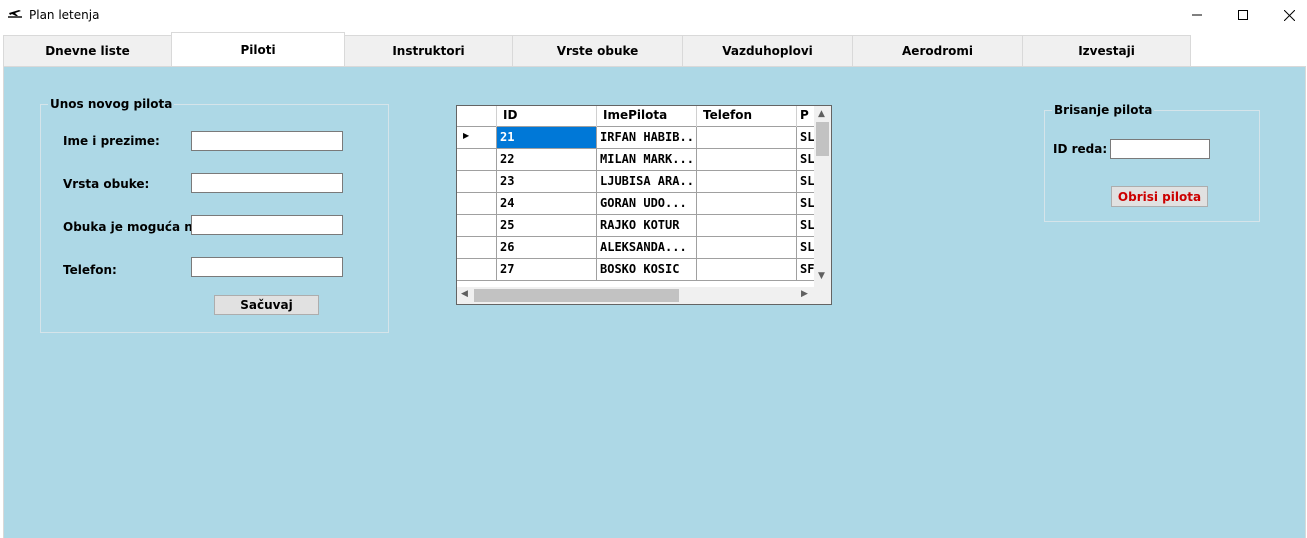 This screenshot has height=538, width=1307. I want to click on id-label: ID reda:, so click(1080, 149).